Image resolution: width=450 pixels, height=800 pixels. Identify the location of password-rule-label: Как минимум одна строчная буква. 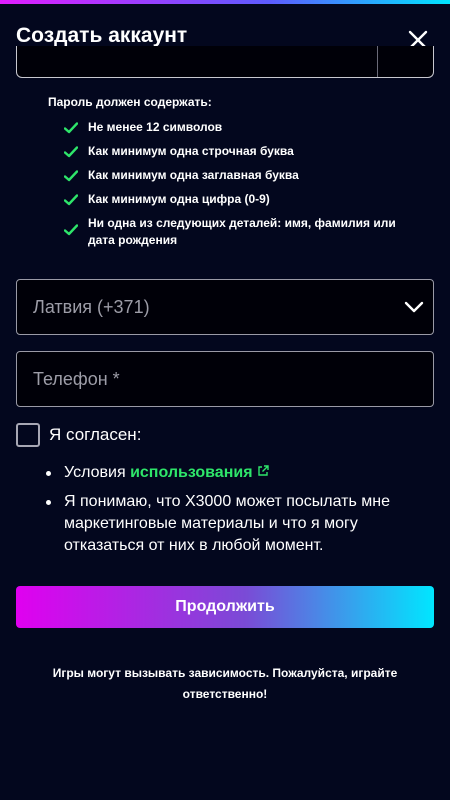
(191, 151).